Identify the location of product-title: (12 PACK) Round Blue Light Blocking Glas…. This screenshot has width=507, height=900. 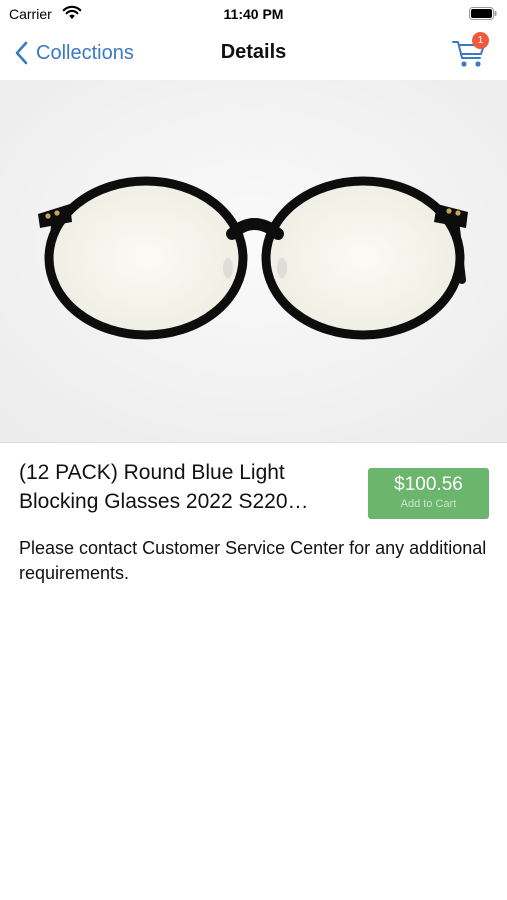
(164, 487).